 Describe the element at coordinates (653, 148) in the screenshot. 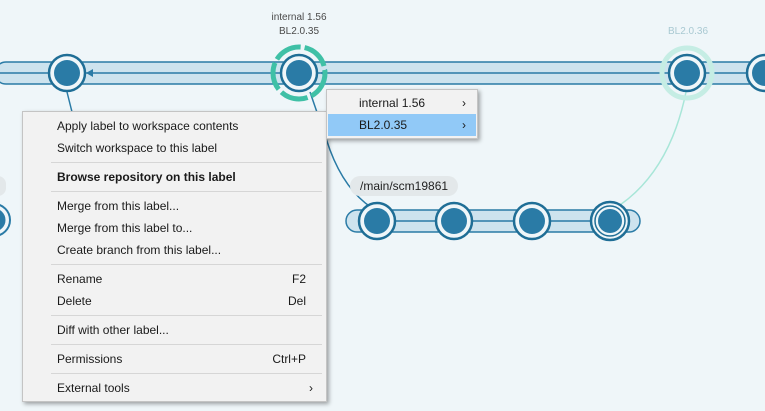

I see `merge-connector` at that location.